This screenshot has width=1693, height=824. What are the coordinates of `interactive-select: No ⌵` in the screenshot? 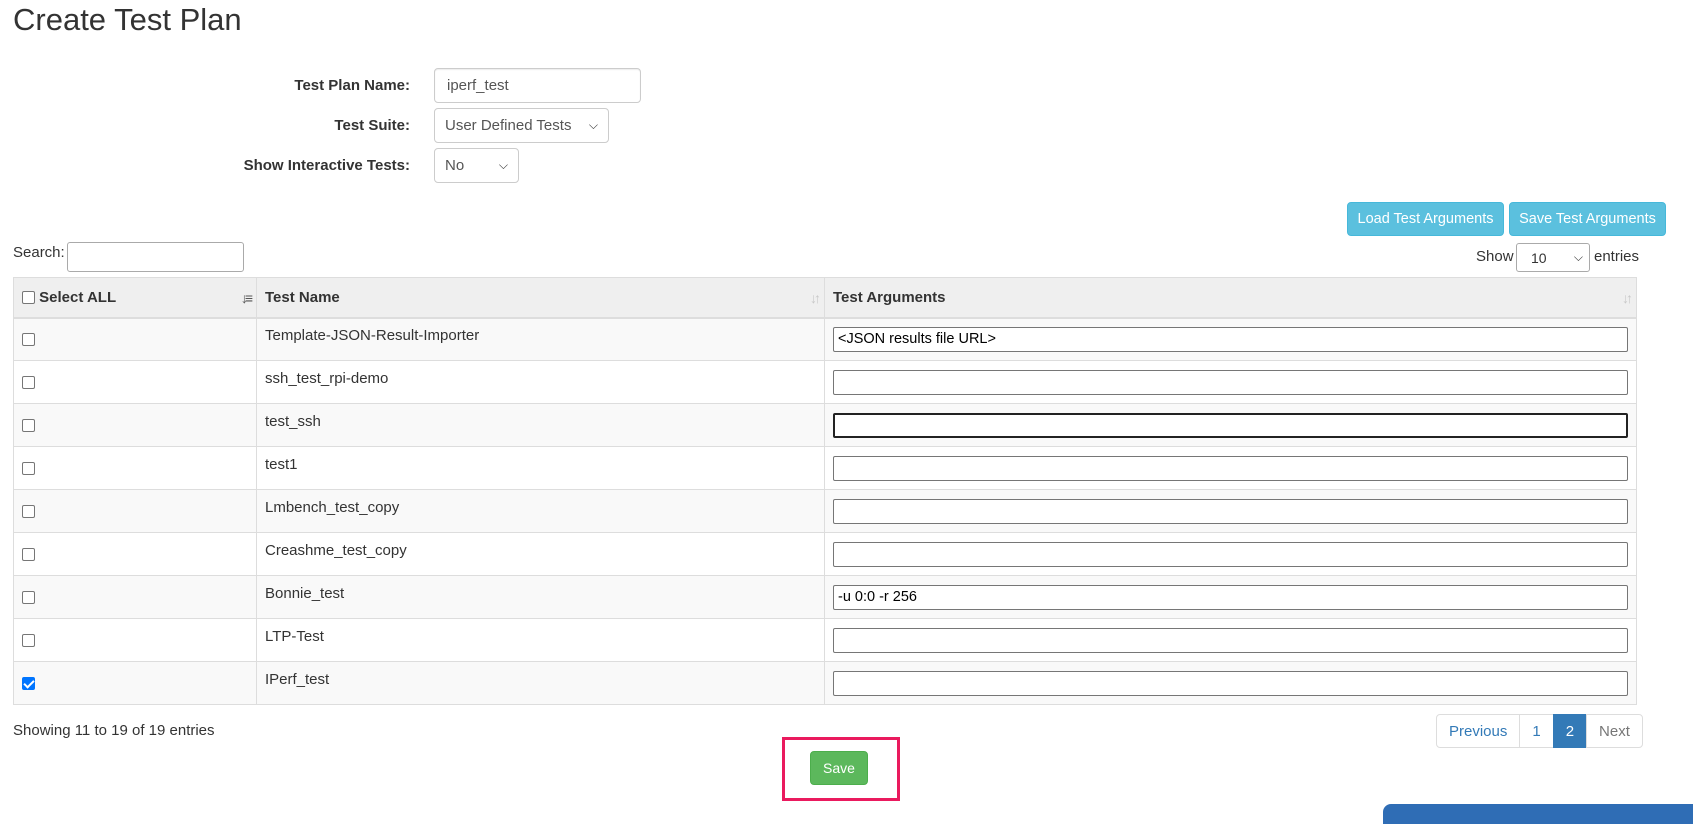 It's located at (476, 165).